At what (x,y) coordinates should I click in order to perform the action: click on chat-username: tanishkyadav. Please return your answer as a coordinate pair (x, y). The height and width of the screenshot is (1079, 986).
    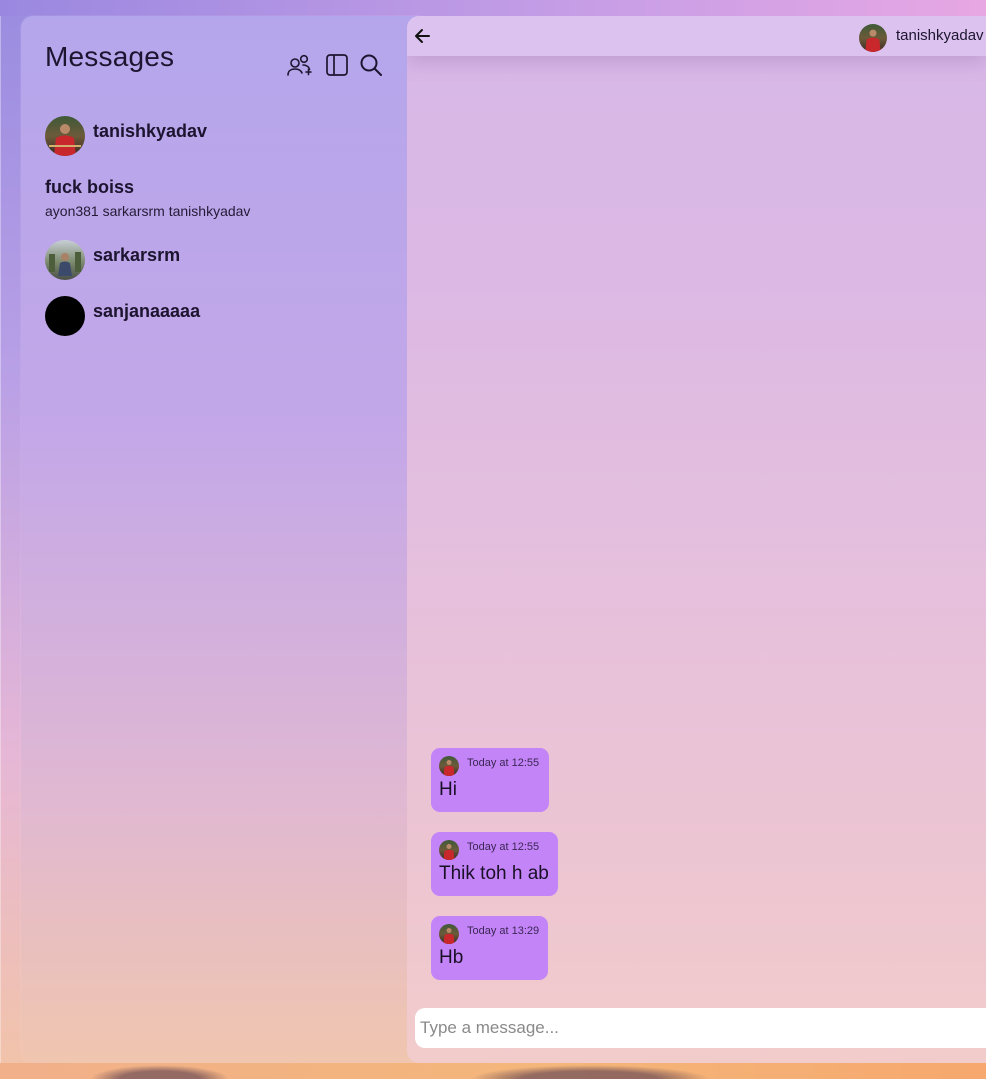
    Looking at the image, I should click on (940, 35).